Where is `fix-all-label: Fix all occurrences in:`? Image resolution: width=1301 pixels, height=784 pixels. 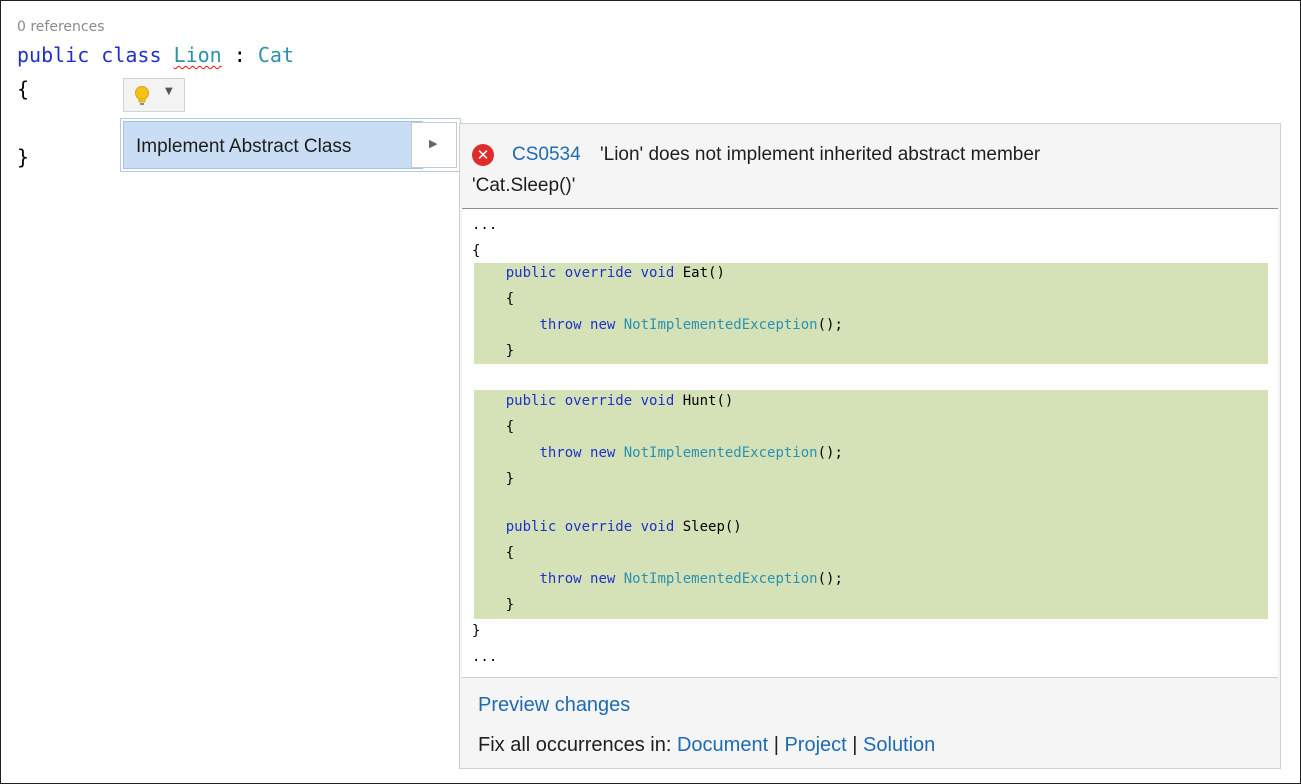
fix-all-label: Fix all occurrences in: is located at coordinates (575, 745).